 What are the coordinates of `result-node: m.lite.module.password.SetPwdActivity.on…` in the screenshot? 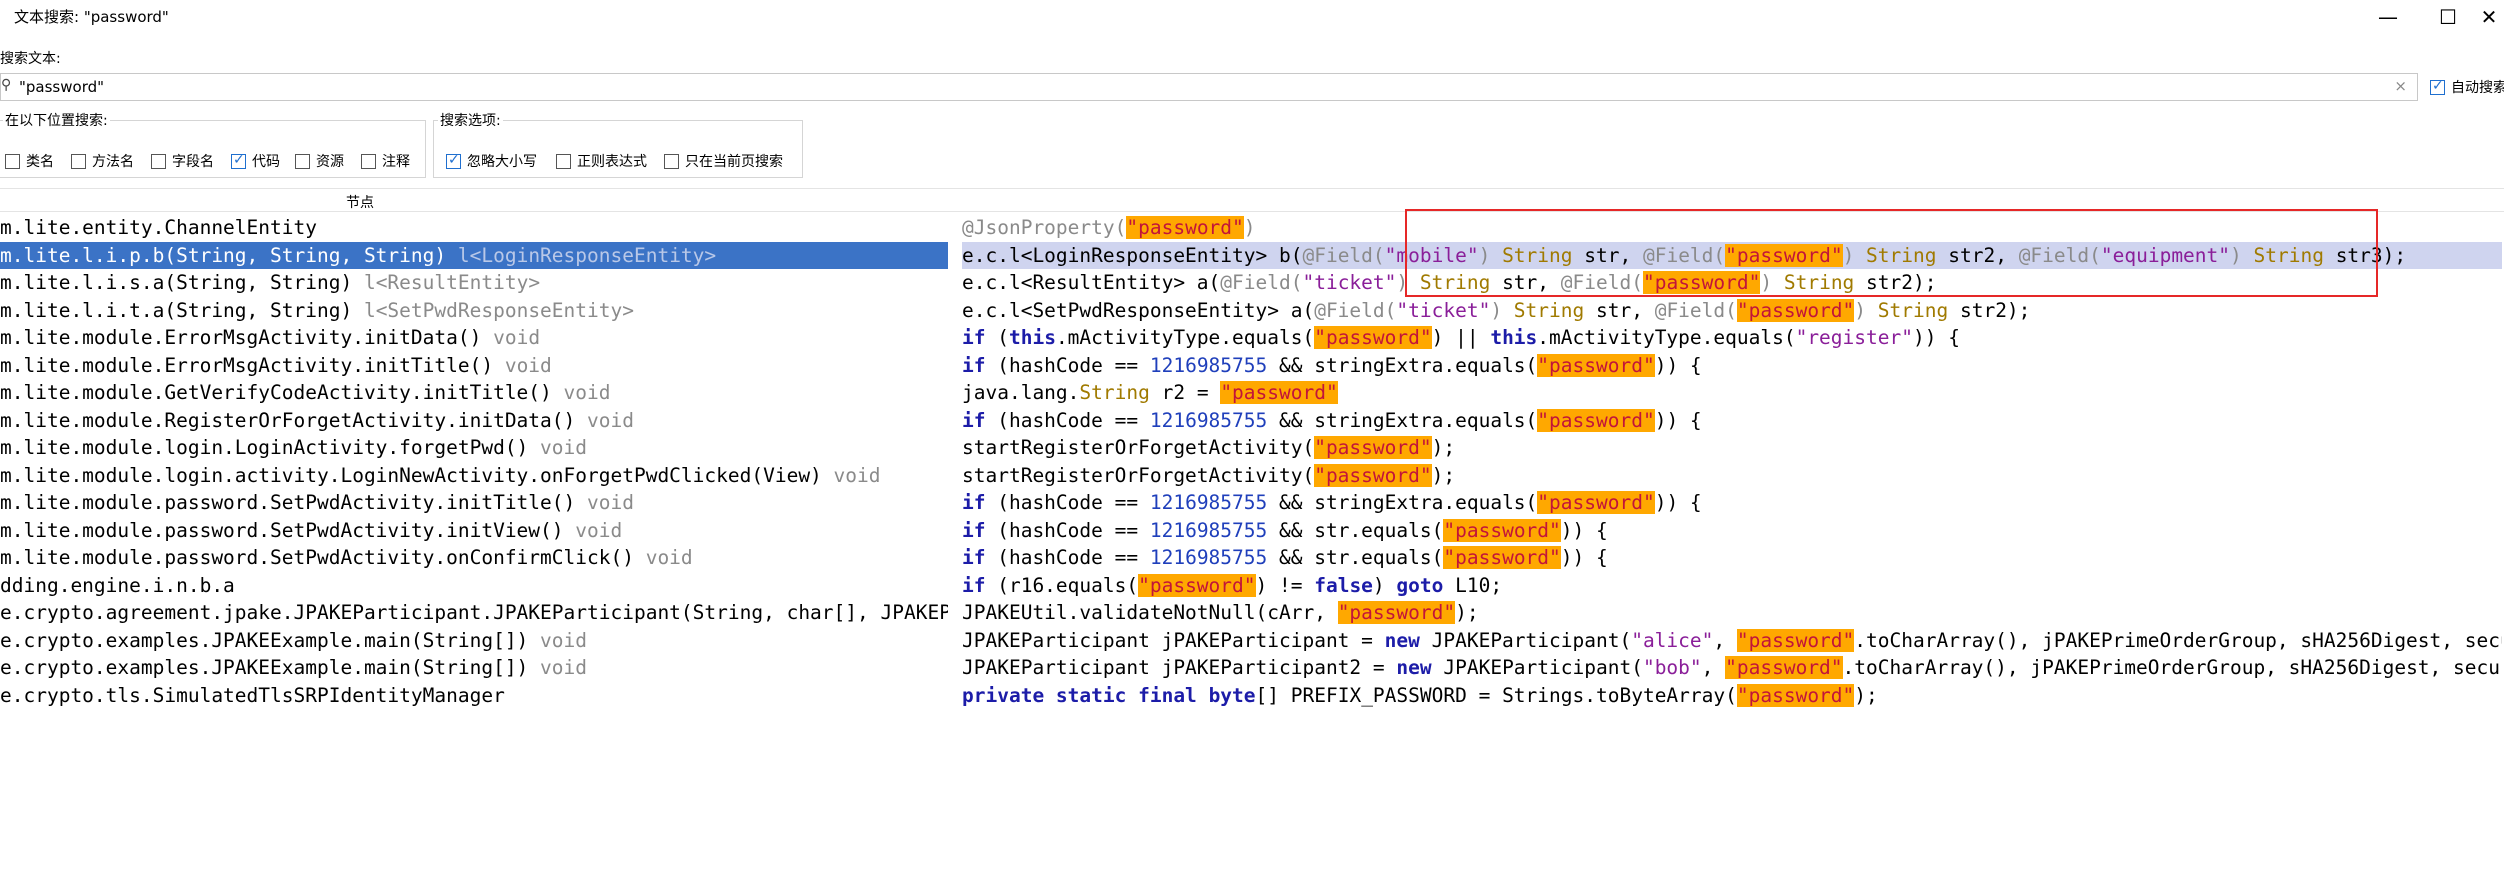 It's located at (474, 558).